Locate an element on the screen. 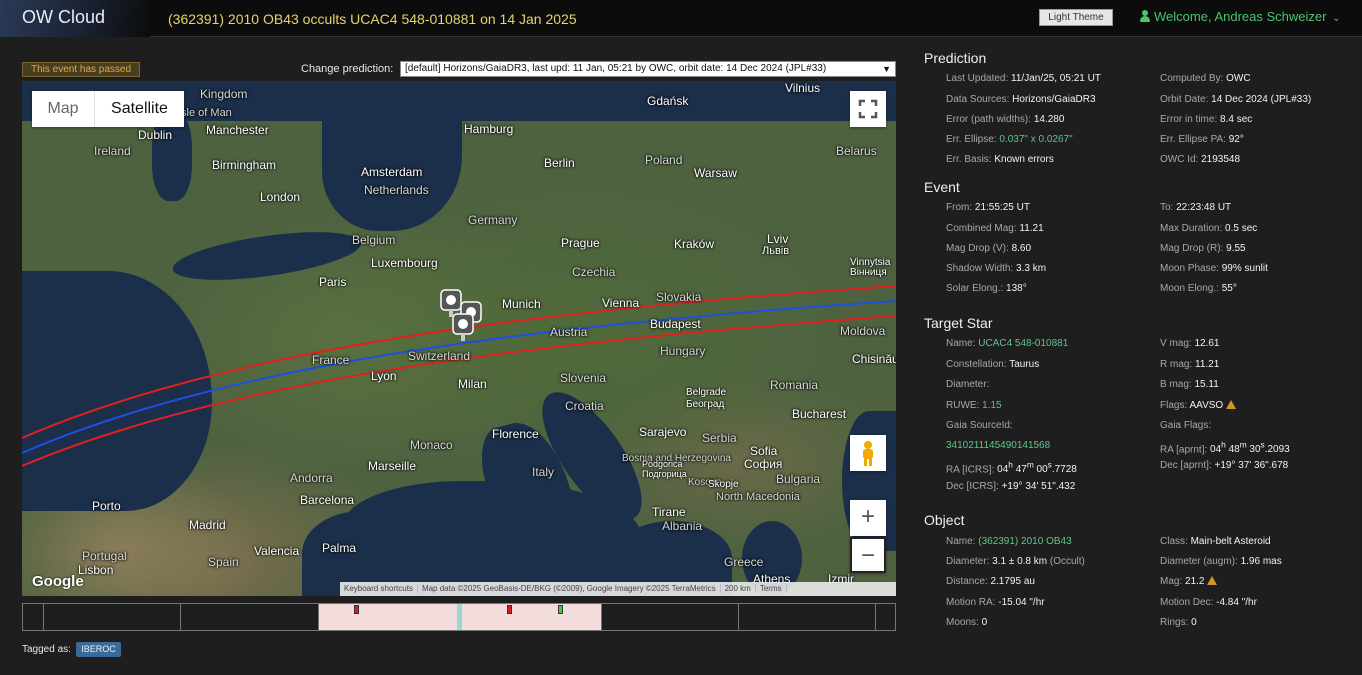 The width and height of the screenshot is (1362, 675). field-value: -4.84 "/hr is located at coordinates (1236, 602).